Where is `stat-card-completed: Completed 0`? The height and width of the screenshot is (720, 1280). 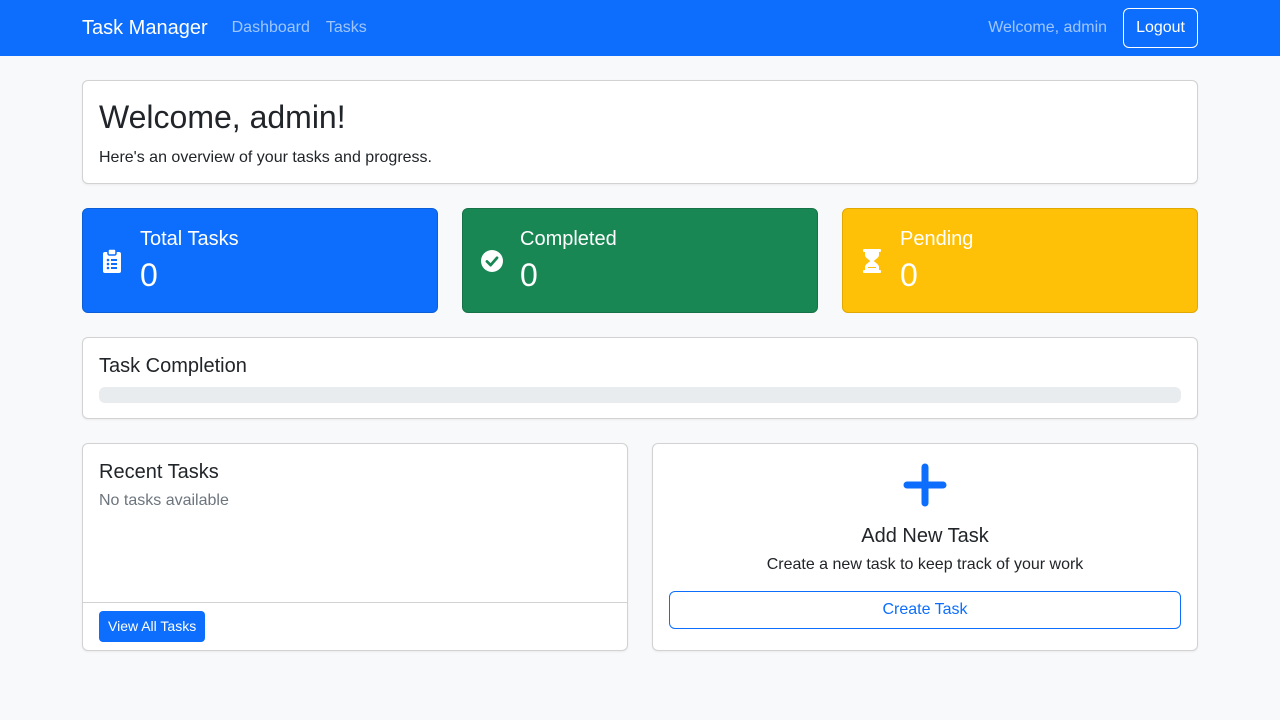
stat-card-completed: Completed 0 is located at coordinates (640, 260).